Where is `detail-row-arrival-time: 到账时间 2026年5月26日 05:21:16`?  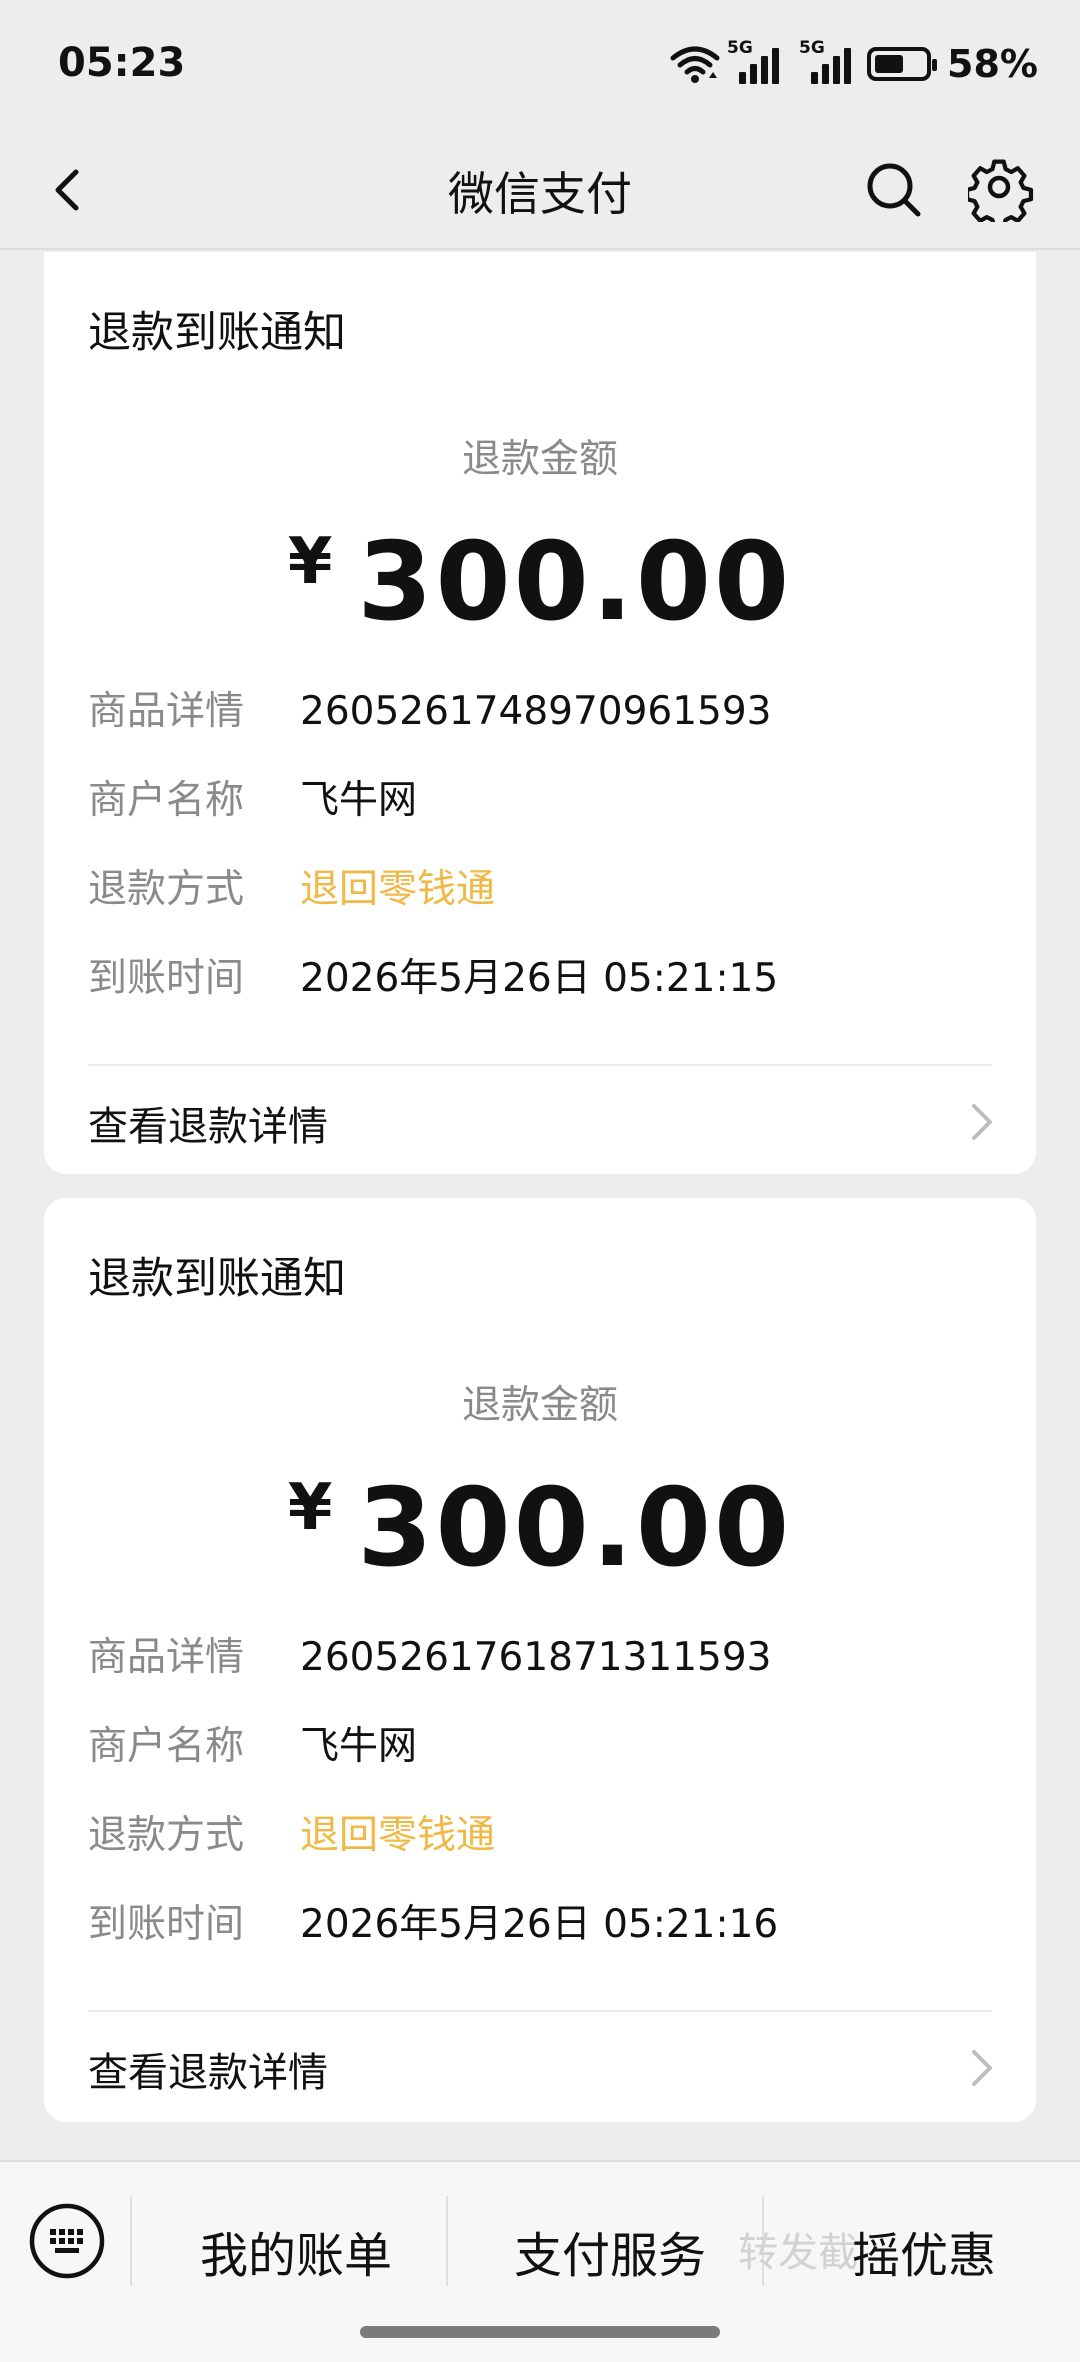 detail-row-arrival-time: 到账时间 2026年5月26日 05:21:16 is located at coordinates (433, 1921).